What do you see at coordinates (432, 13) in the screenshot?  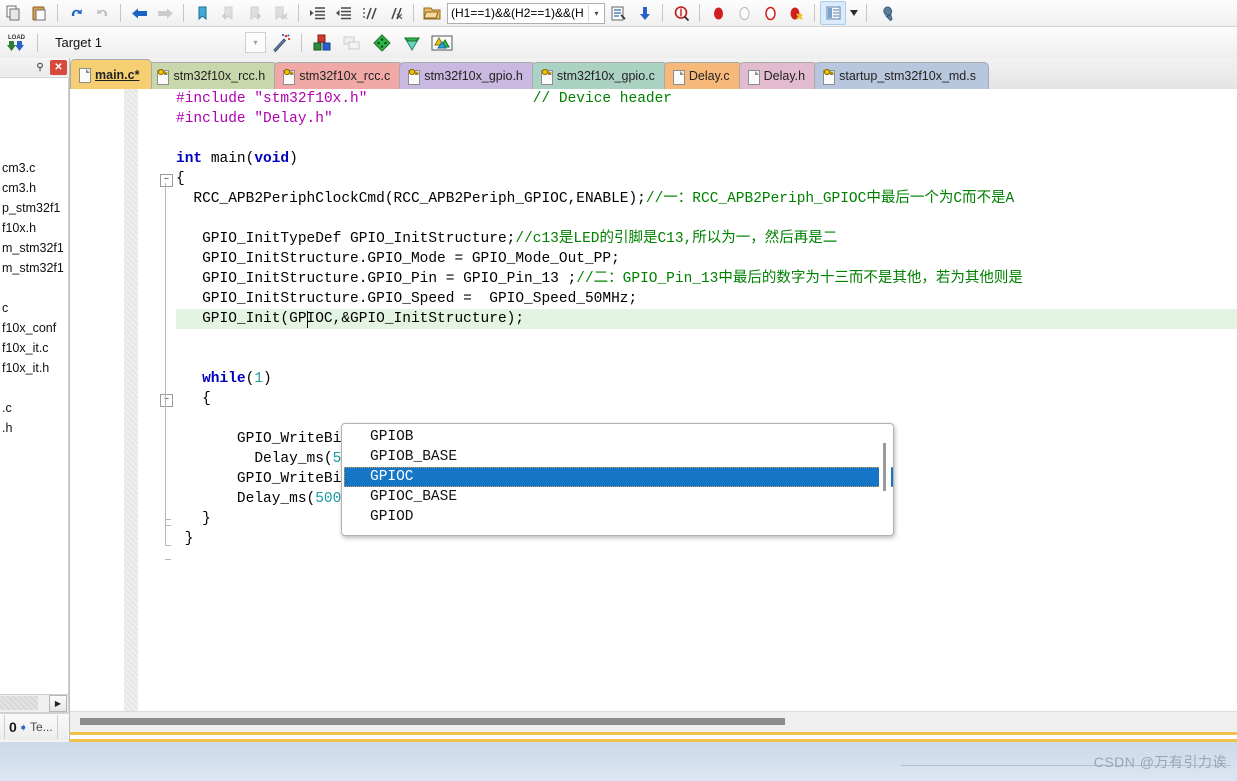 I see `open-file-button` at bounding box center [432, 13].